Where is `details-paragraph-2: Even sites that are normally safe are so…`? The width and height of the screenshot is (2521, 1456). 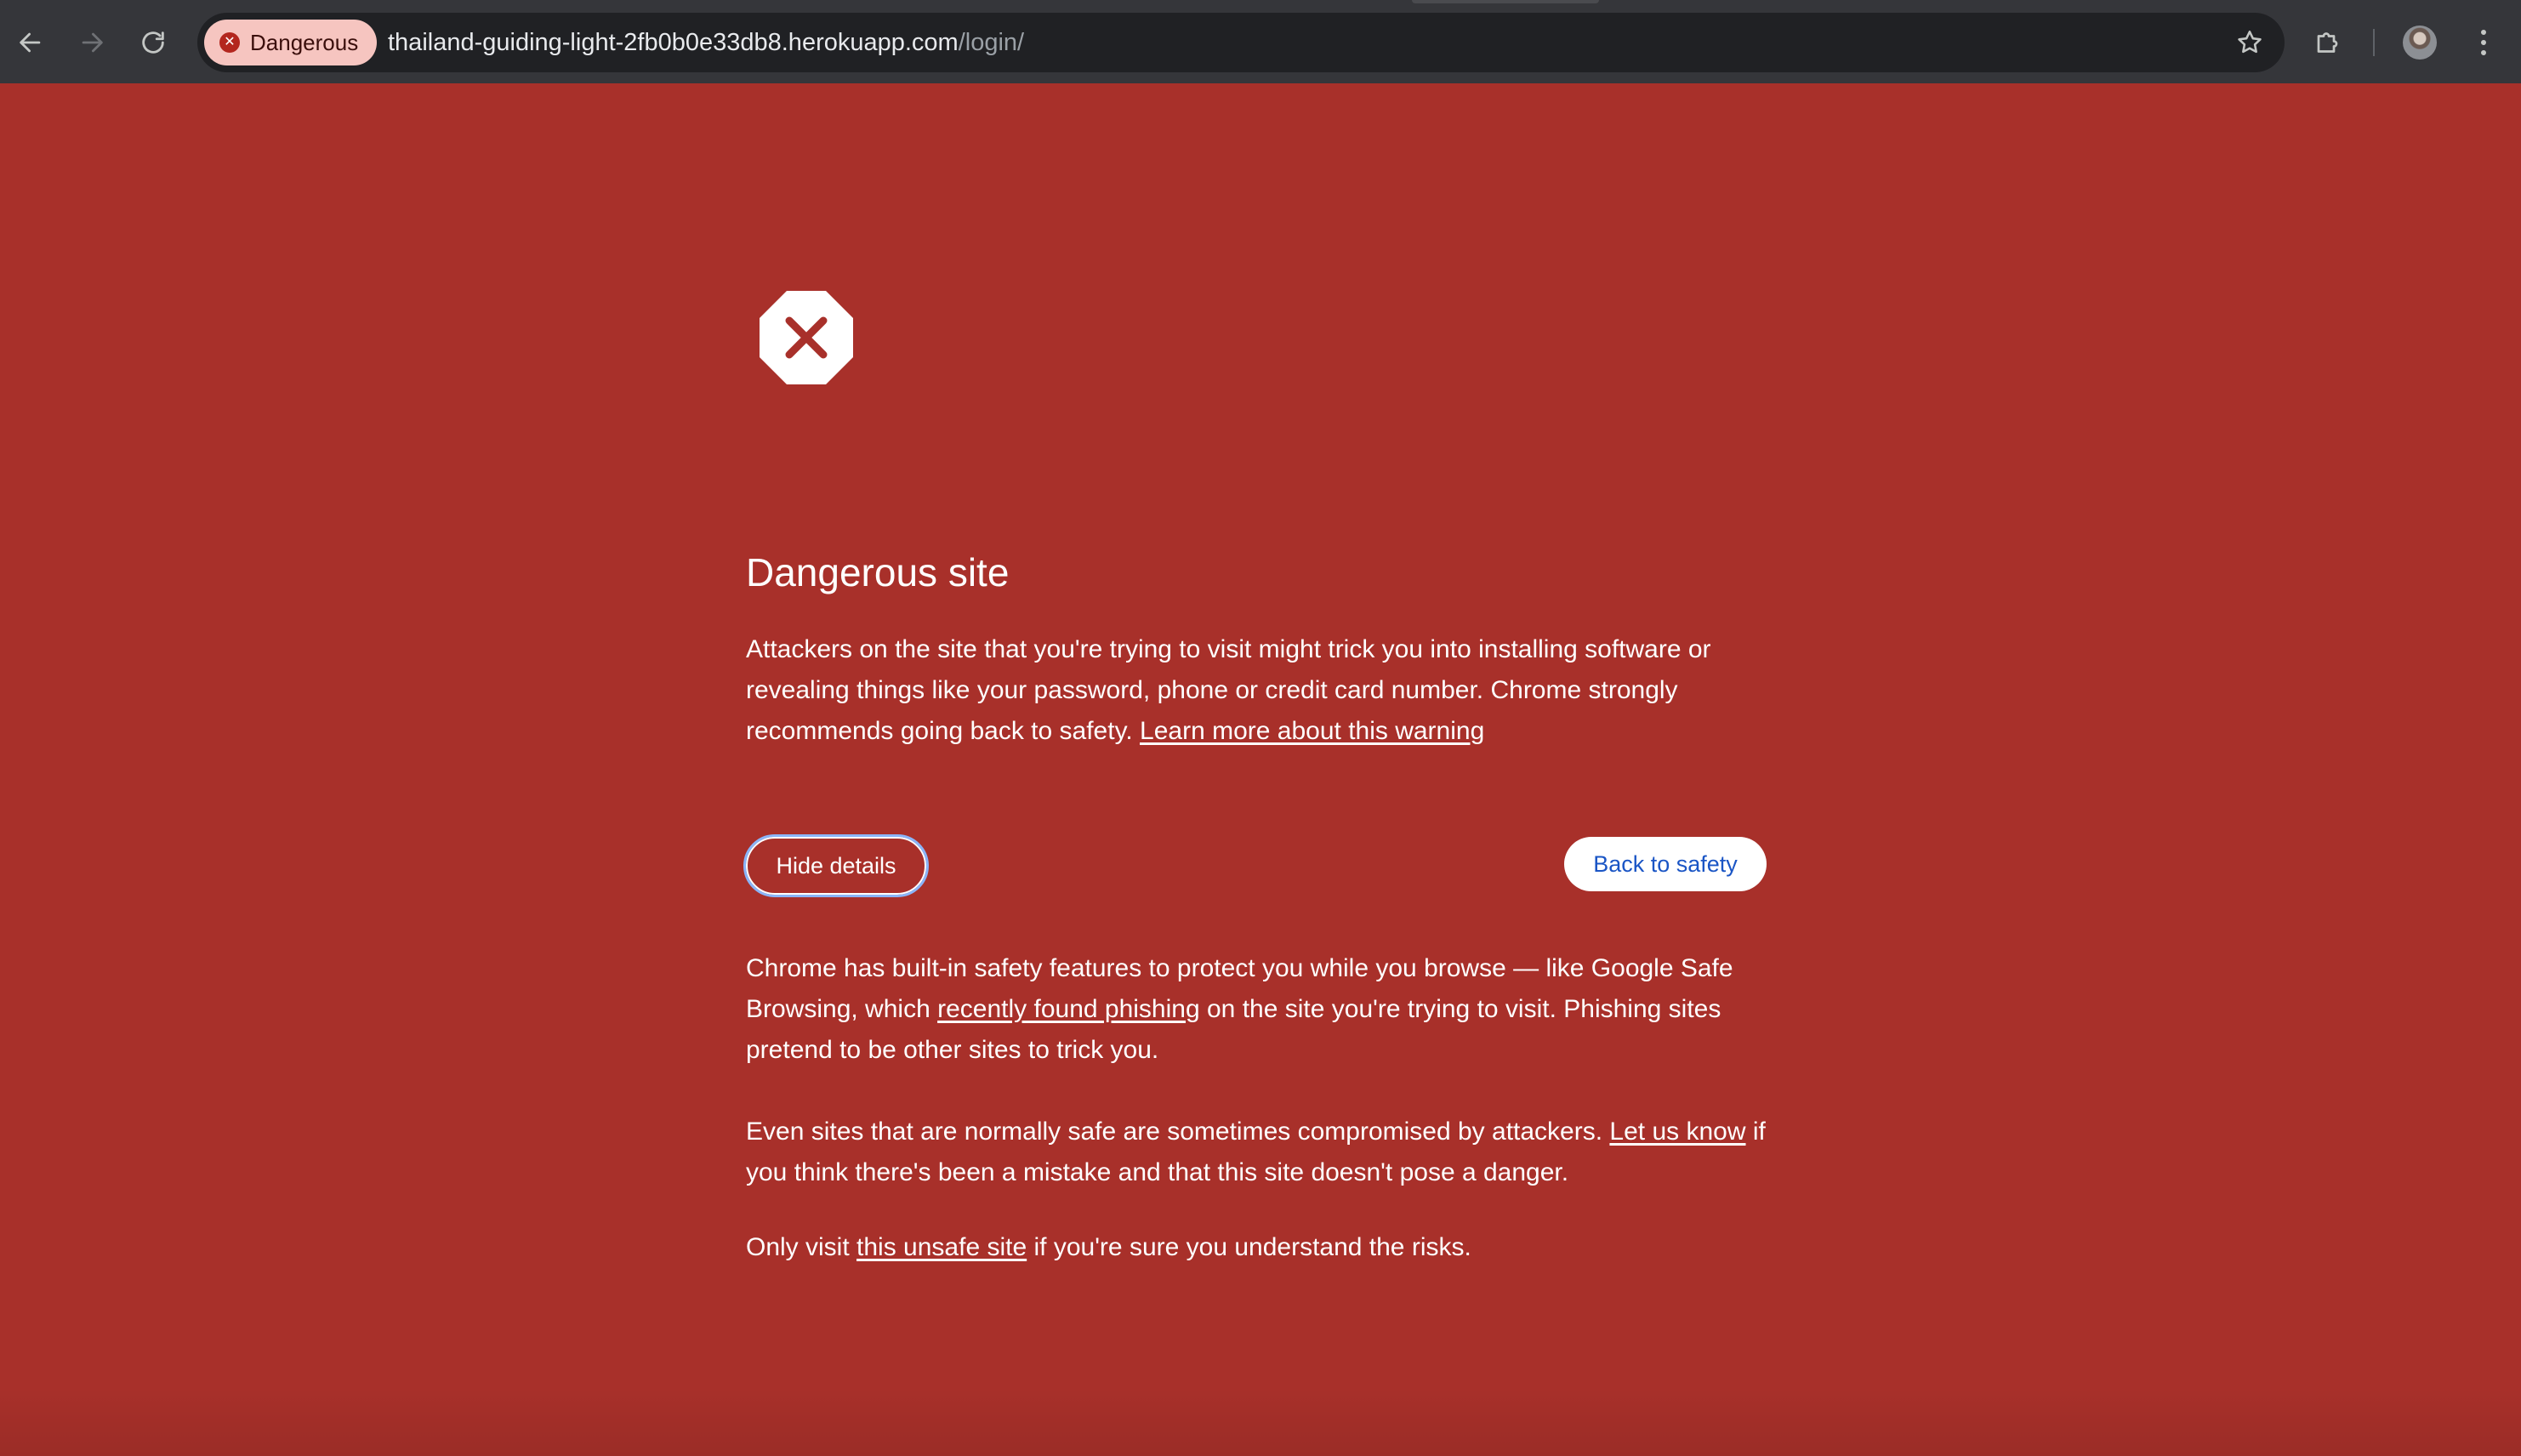 details-paragraph-2: Even sites that are normally safe are so… is located at coordinates (1256, 1152).